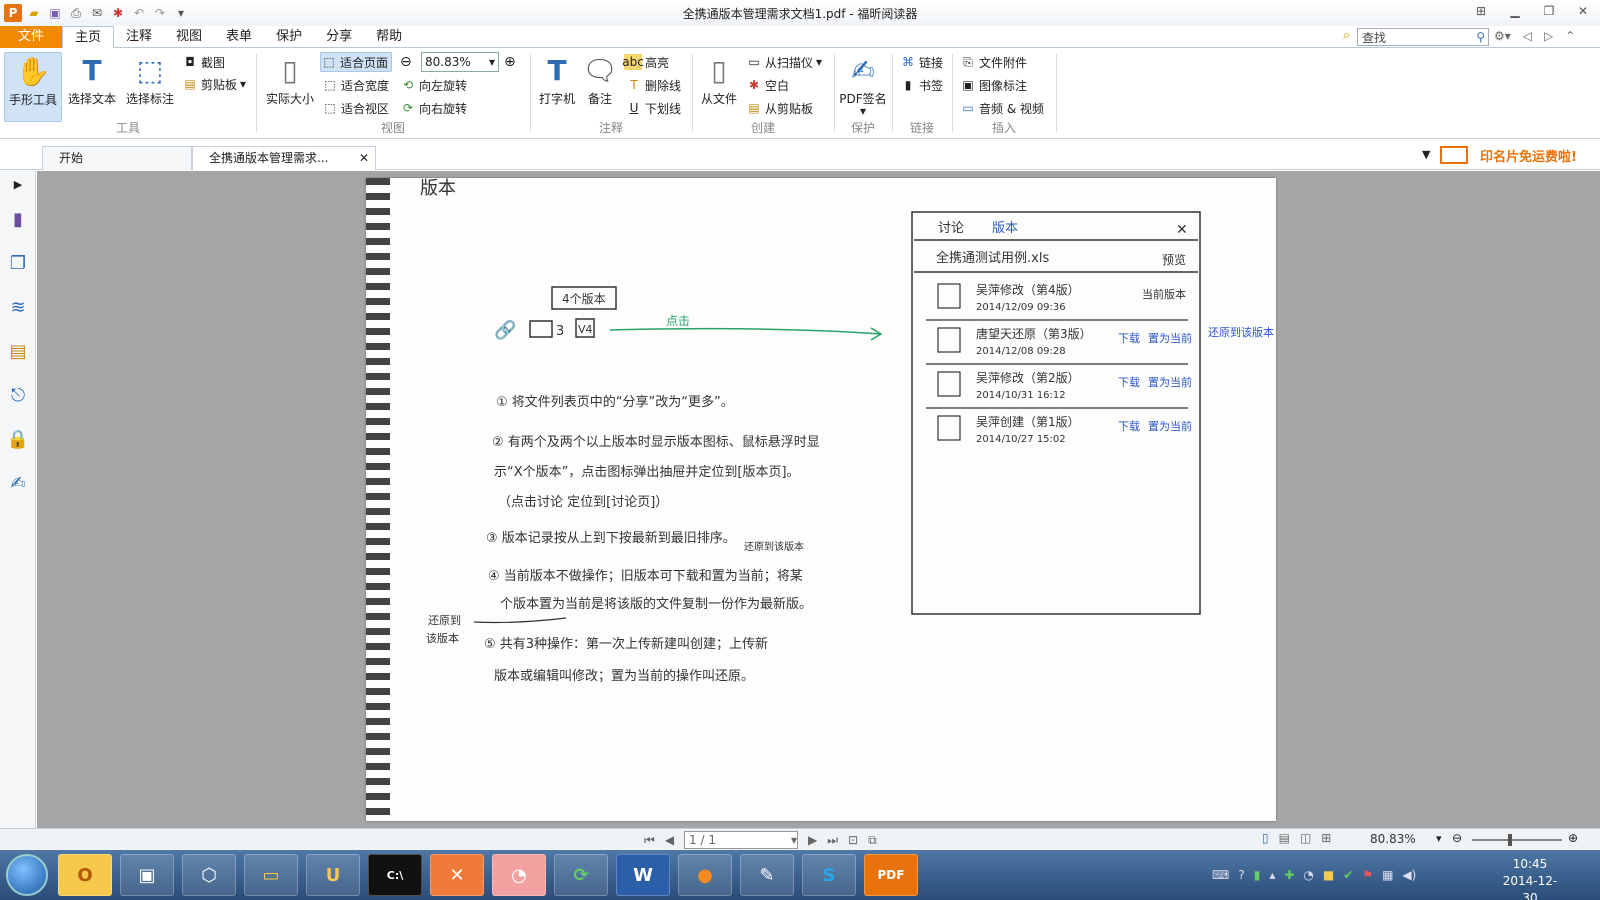  I want to click on pages-icon: ❐, so click(18, 263).